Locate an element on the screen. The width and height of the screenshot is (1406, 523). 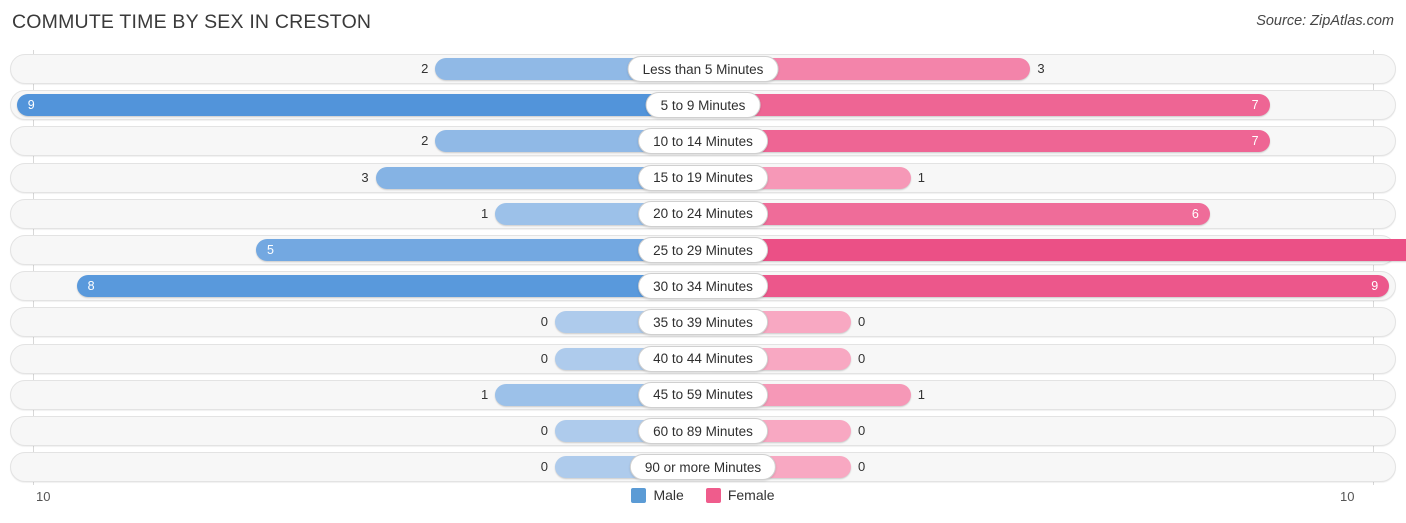
bar-male: 8 is located at coordinates (389, 286).